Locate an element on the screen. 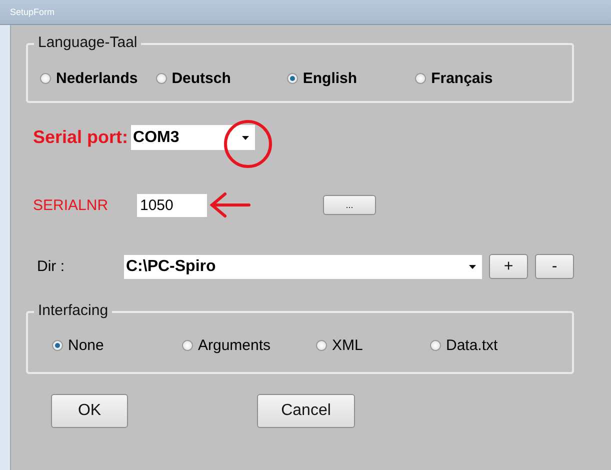  input-field: 1050 is located at coordinates (172, 205).